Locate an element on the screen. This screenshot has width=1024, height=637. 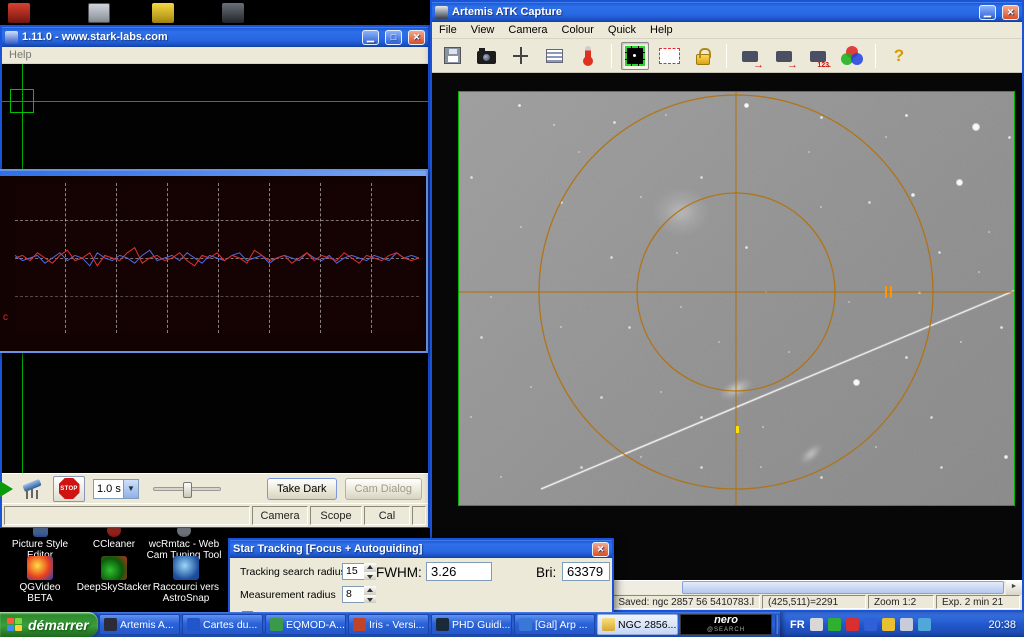
guide-shortcut-icon is located at coordinates (163, 13).